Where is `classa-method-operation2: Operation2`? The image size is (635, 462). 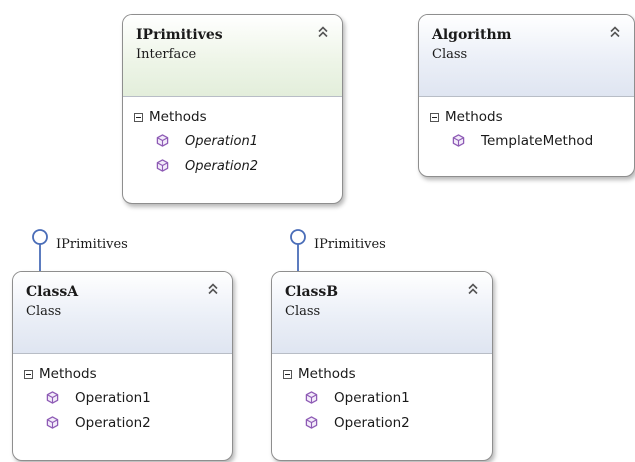 classa-method-operation2: Operation2 is located at coordinates (122, 423).